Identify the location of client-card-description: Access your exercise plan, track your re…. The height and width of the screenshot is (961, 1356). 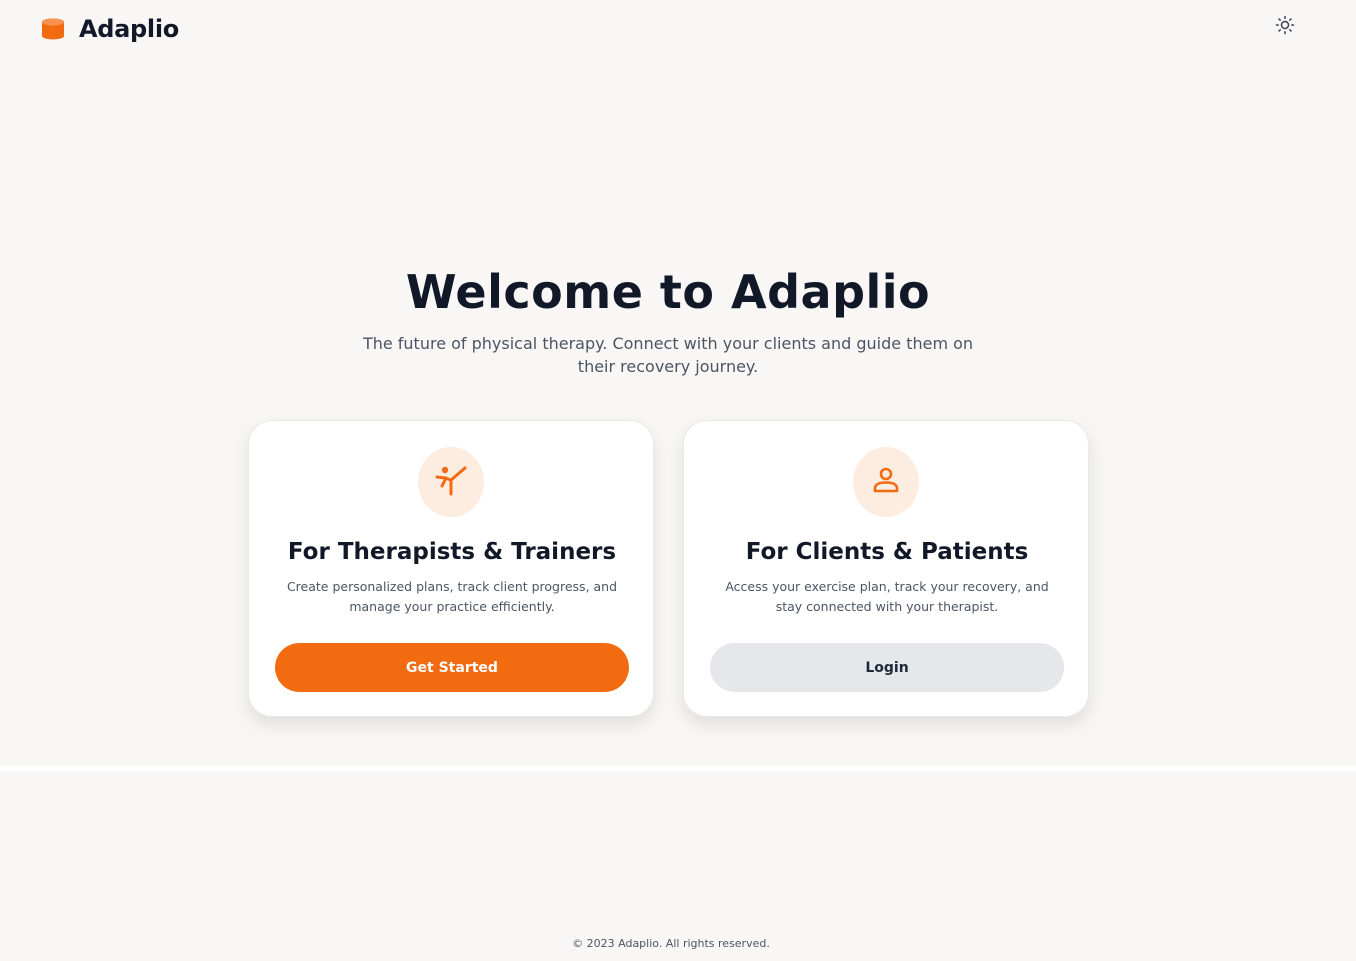
(887, 596).